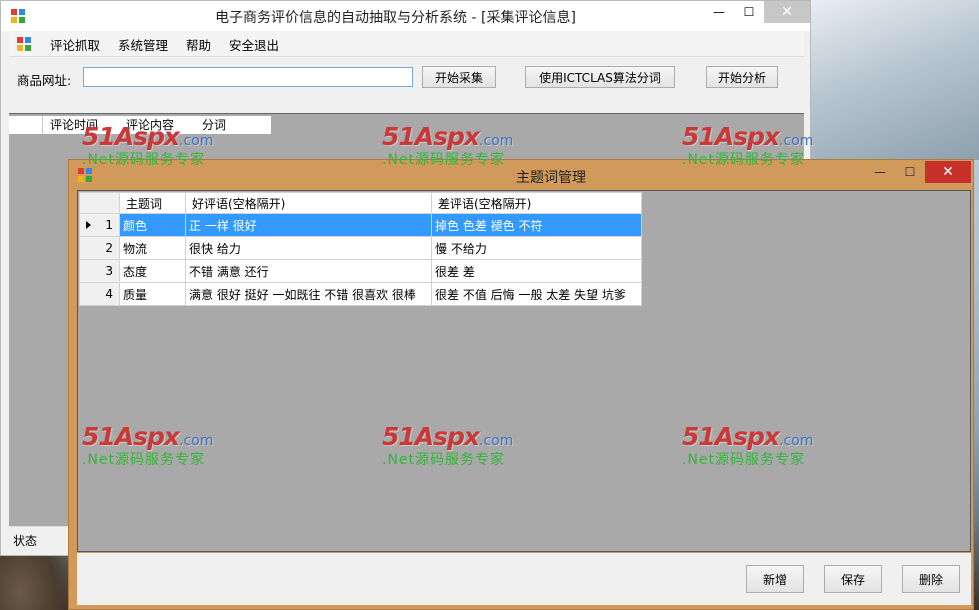  Describe the element at coordinates (536, 248) in the screenshot. I see `bad-words-cell: 慢 不给力` at that location.